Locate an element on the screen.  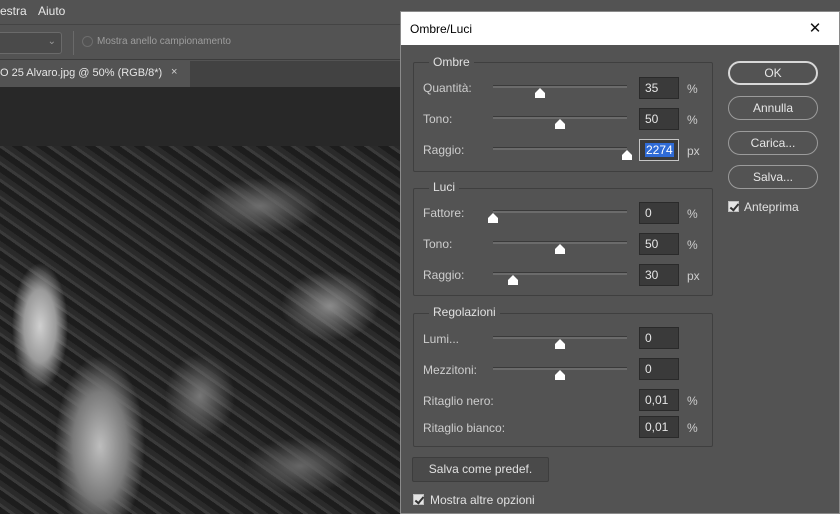
shadows-amount-slider is located at coordinates (560, 86).